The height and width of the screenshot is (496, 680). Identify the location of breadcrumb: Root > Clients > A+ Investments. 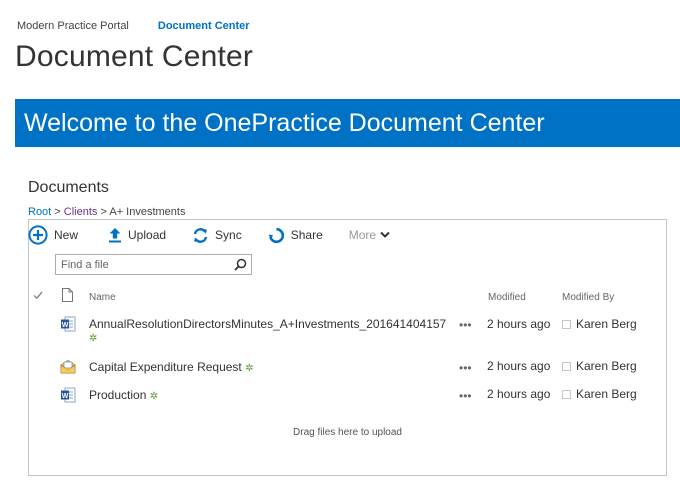
(106, 212).